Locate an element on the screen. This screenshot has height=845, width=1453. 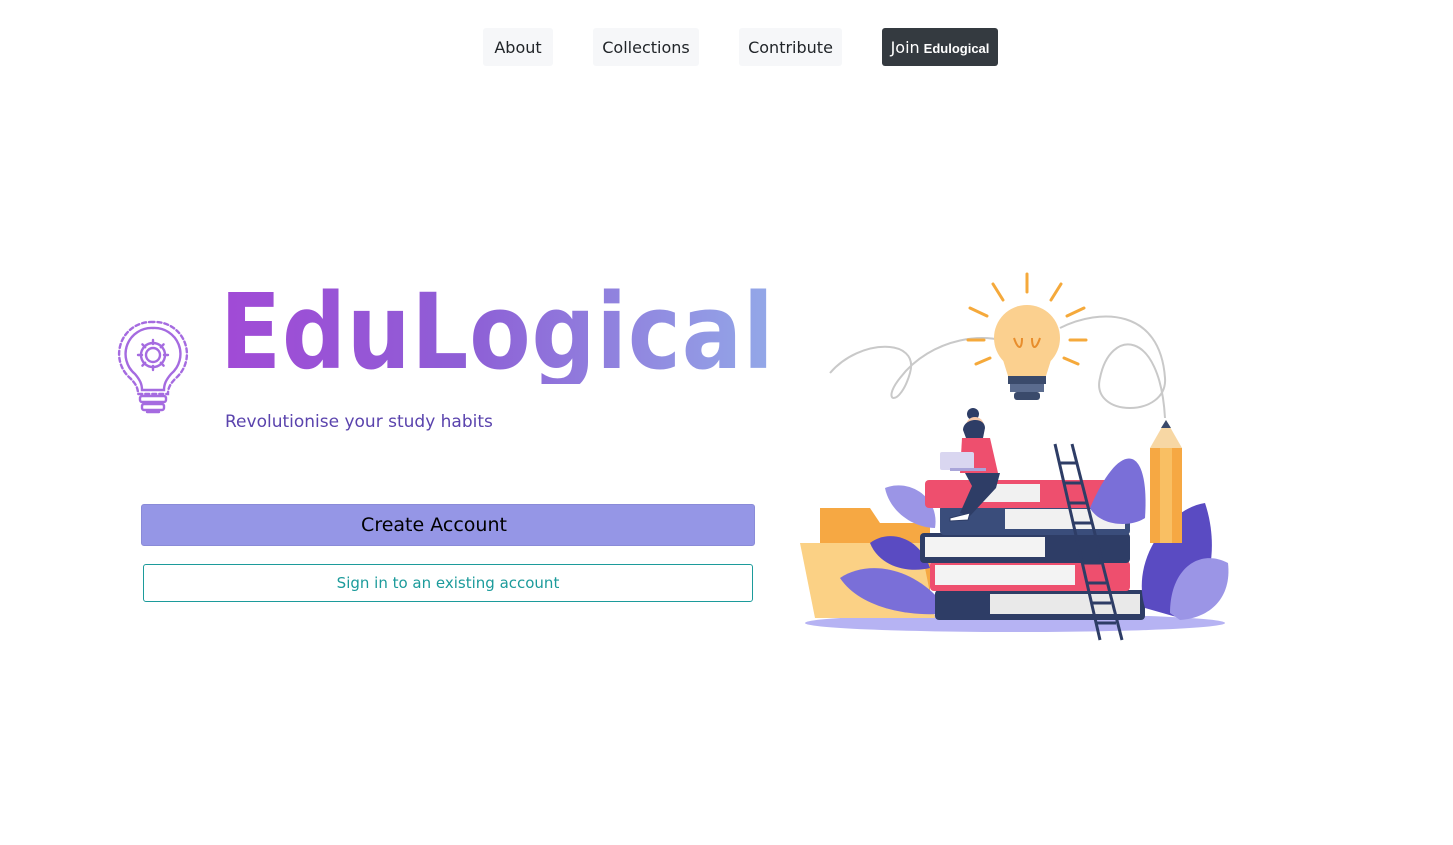
sign-in-button: Sign in to an existing account is located at coordinates (448, 583).